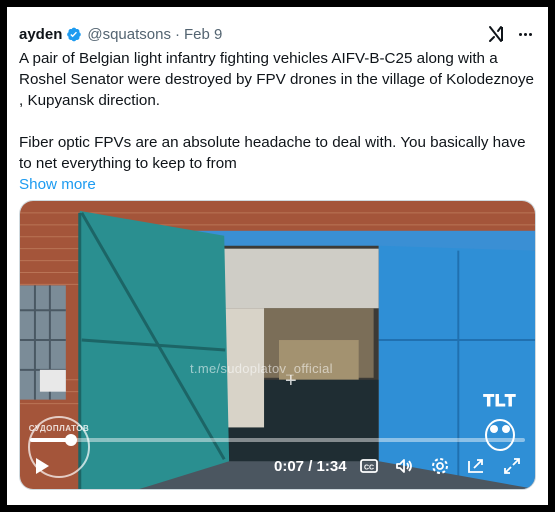 This screenshot has height=512, width=555. Describe the element at coordinates (42, 466) in the screenshot. I see `play-icon` at that location.